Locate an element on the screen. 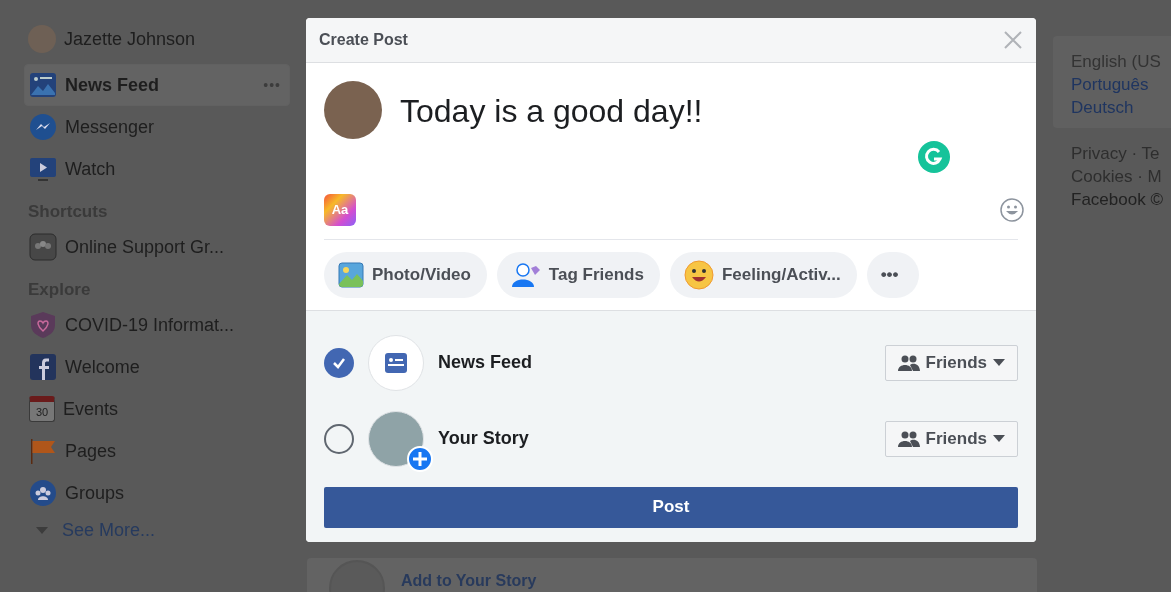  sidebar-item: Groups is located at coordinates (157, 493).